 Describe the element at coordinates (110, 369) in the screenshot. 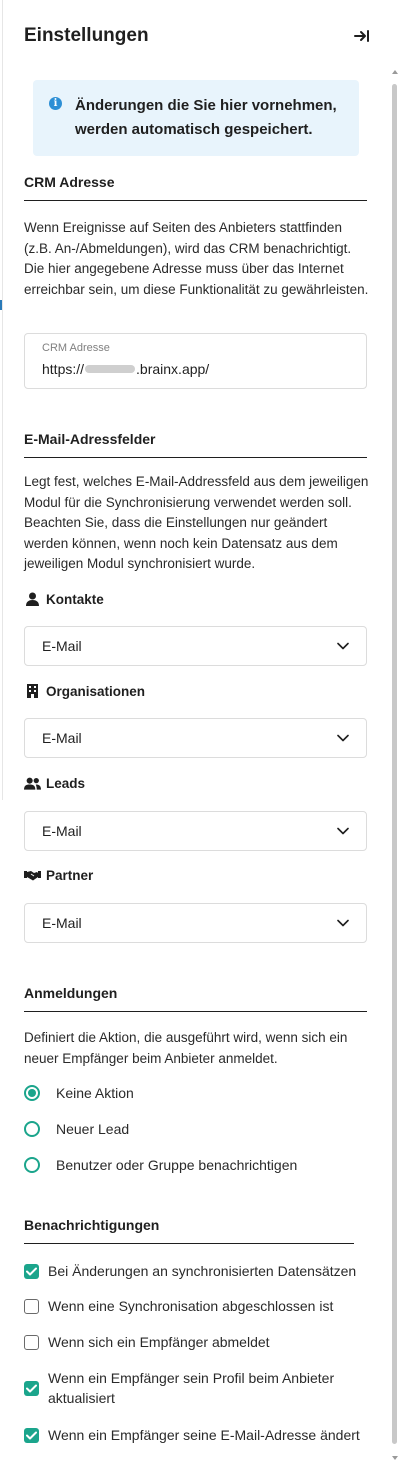

I see `redacted-text` at that location.